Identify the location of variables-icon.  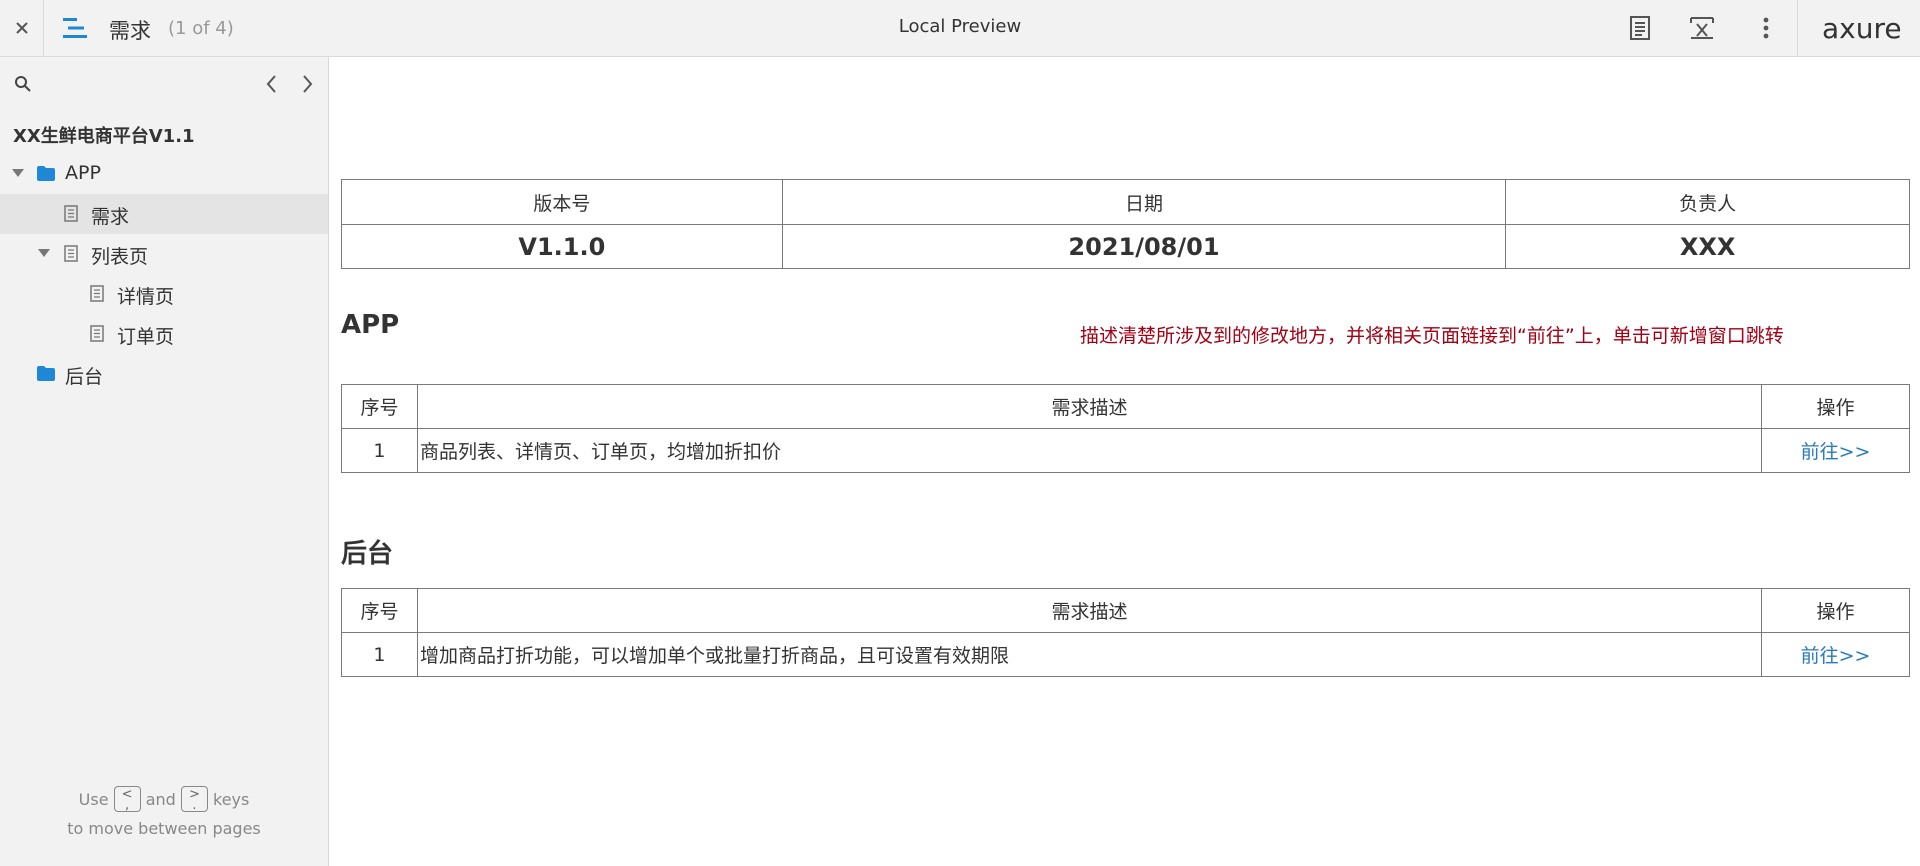
(1702, 28).